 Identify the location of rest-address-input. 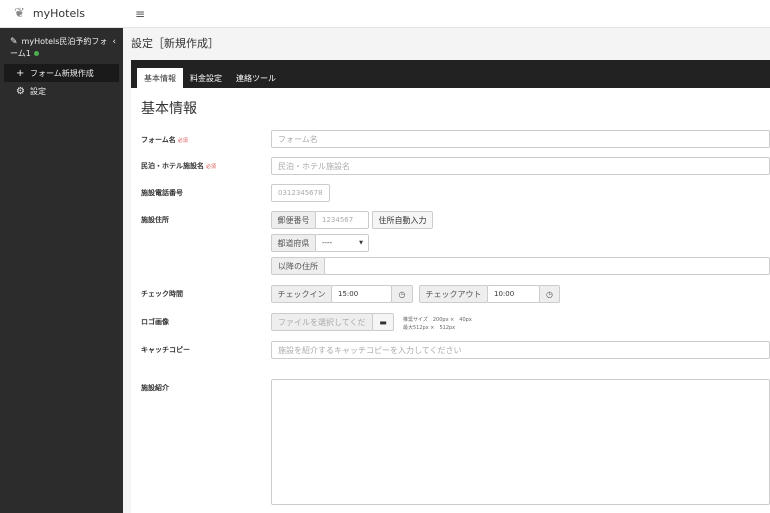
(547, 266).